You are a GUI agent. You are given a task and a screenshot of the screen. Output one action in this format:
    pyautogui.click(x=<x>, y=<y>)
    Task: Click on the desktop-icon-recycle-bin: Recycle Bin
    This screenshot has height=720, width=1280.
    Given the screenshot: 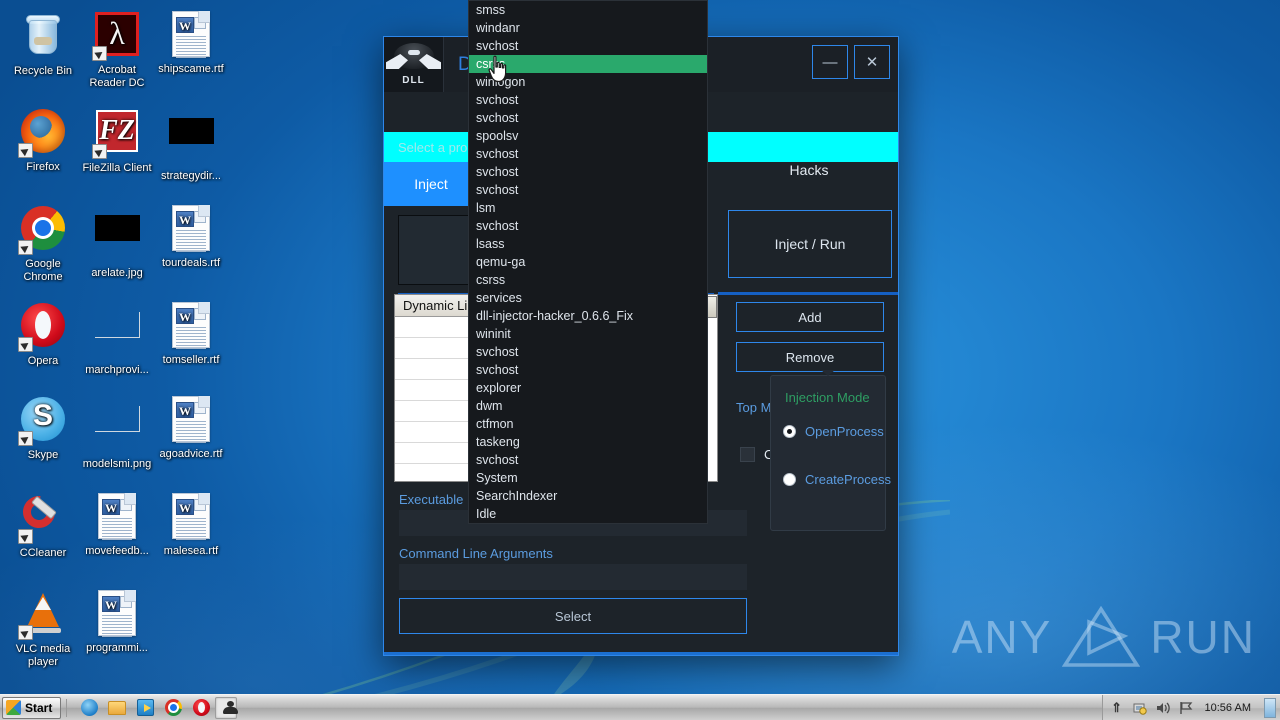 What is the action you would take?
    pyautogui.click(x=43, y=44)
    